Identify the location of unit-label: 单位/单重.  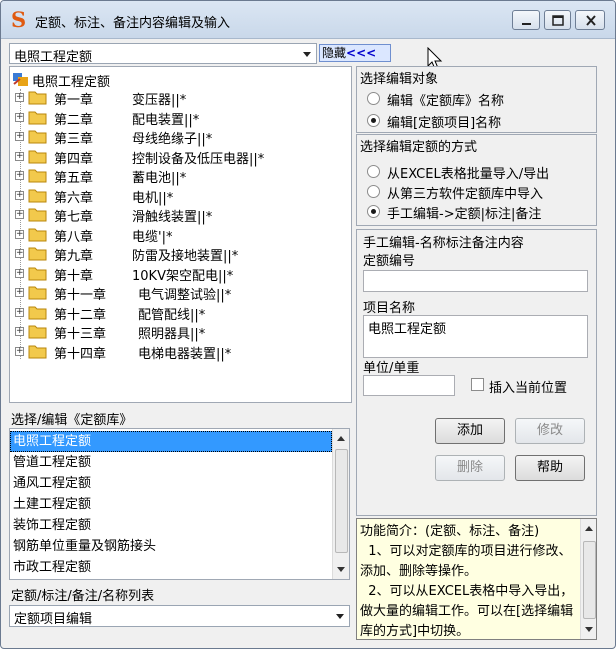
(391, 368).